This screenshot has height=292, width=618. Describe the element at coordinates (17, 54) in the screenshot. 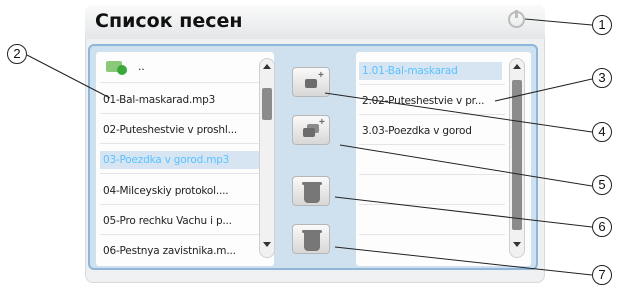

I see `callout-2: 2` at that location.